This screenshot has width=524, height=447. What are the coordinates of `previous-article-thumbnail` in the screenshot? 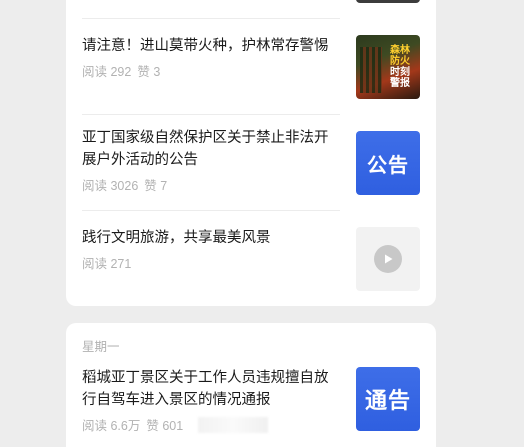 It's located at (388, 1).